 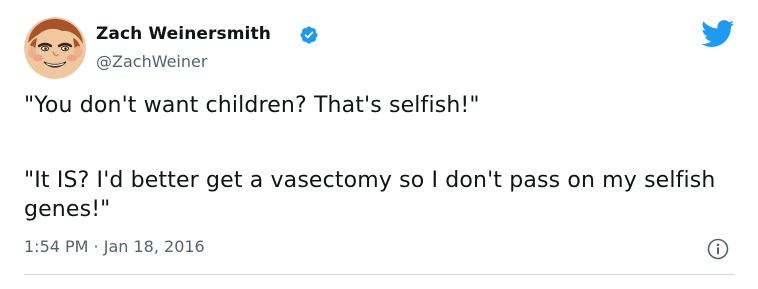 I want to click on avatar, so click(x=55, y=48).